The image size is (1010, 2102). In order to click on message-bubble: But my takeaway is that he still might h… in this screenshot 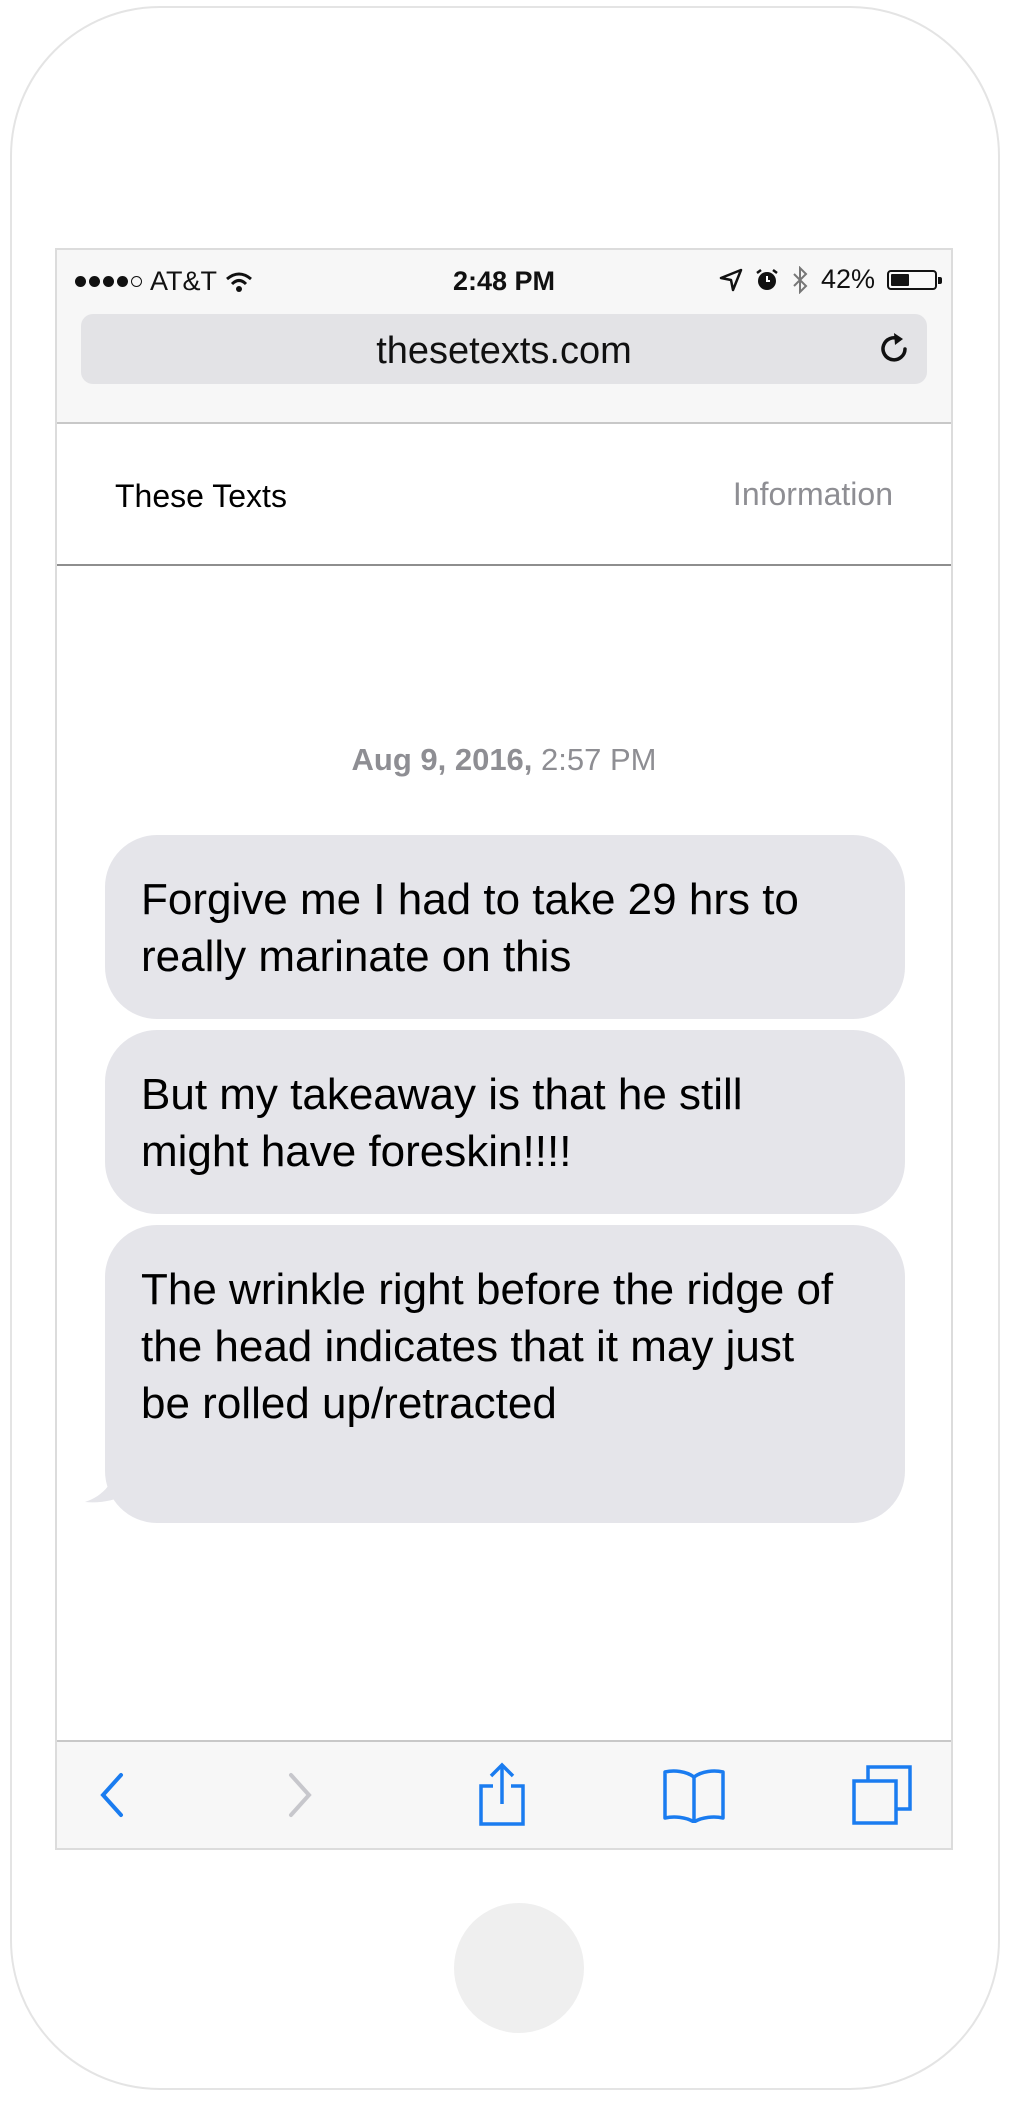, I will do `click(505, 1122)`.